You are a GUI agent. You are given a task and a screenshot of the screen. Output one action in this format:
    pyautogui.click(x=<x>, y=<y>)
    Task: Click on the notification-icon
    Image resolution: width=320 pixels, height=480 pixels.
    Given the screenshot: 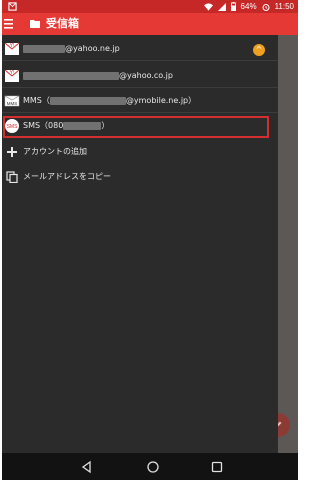 What is the action you would take?
    pyautogui.click(x=12, y=6)
    